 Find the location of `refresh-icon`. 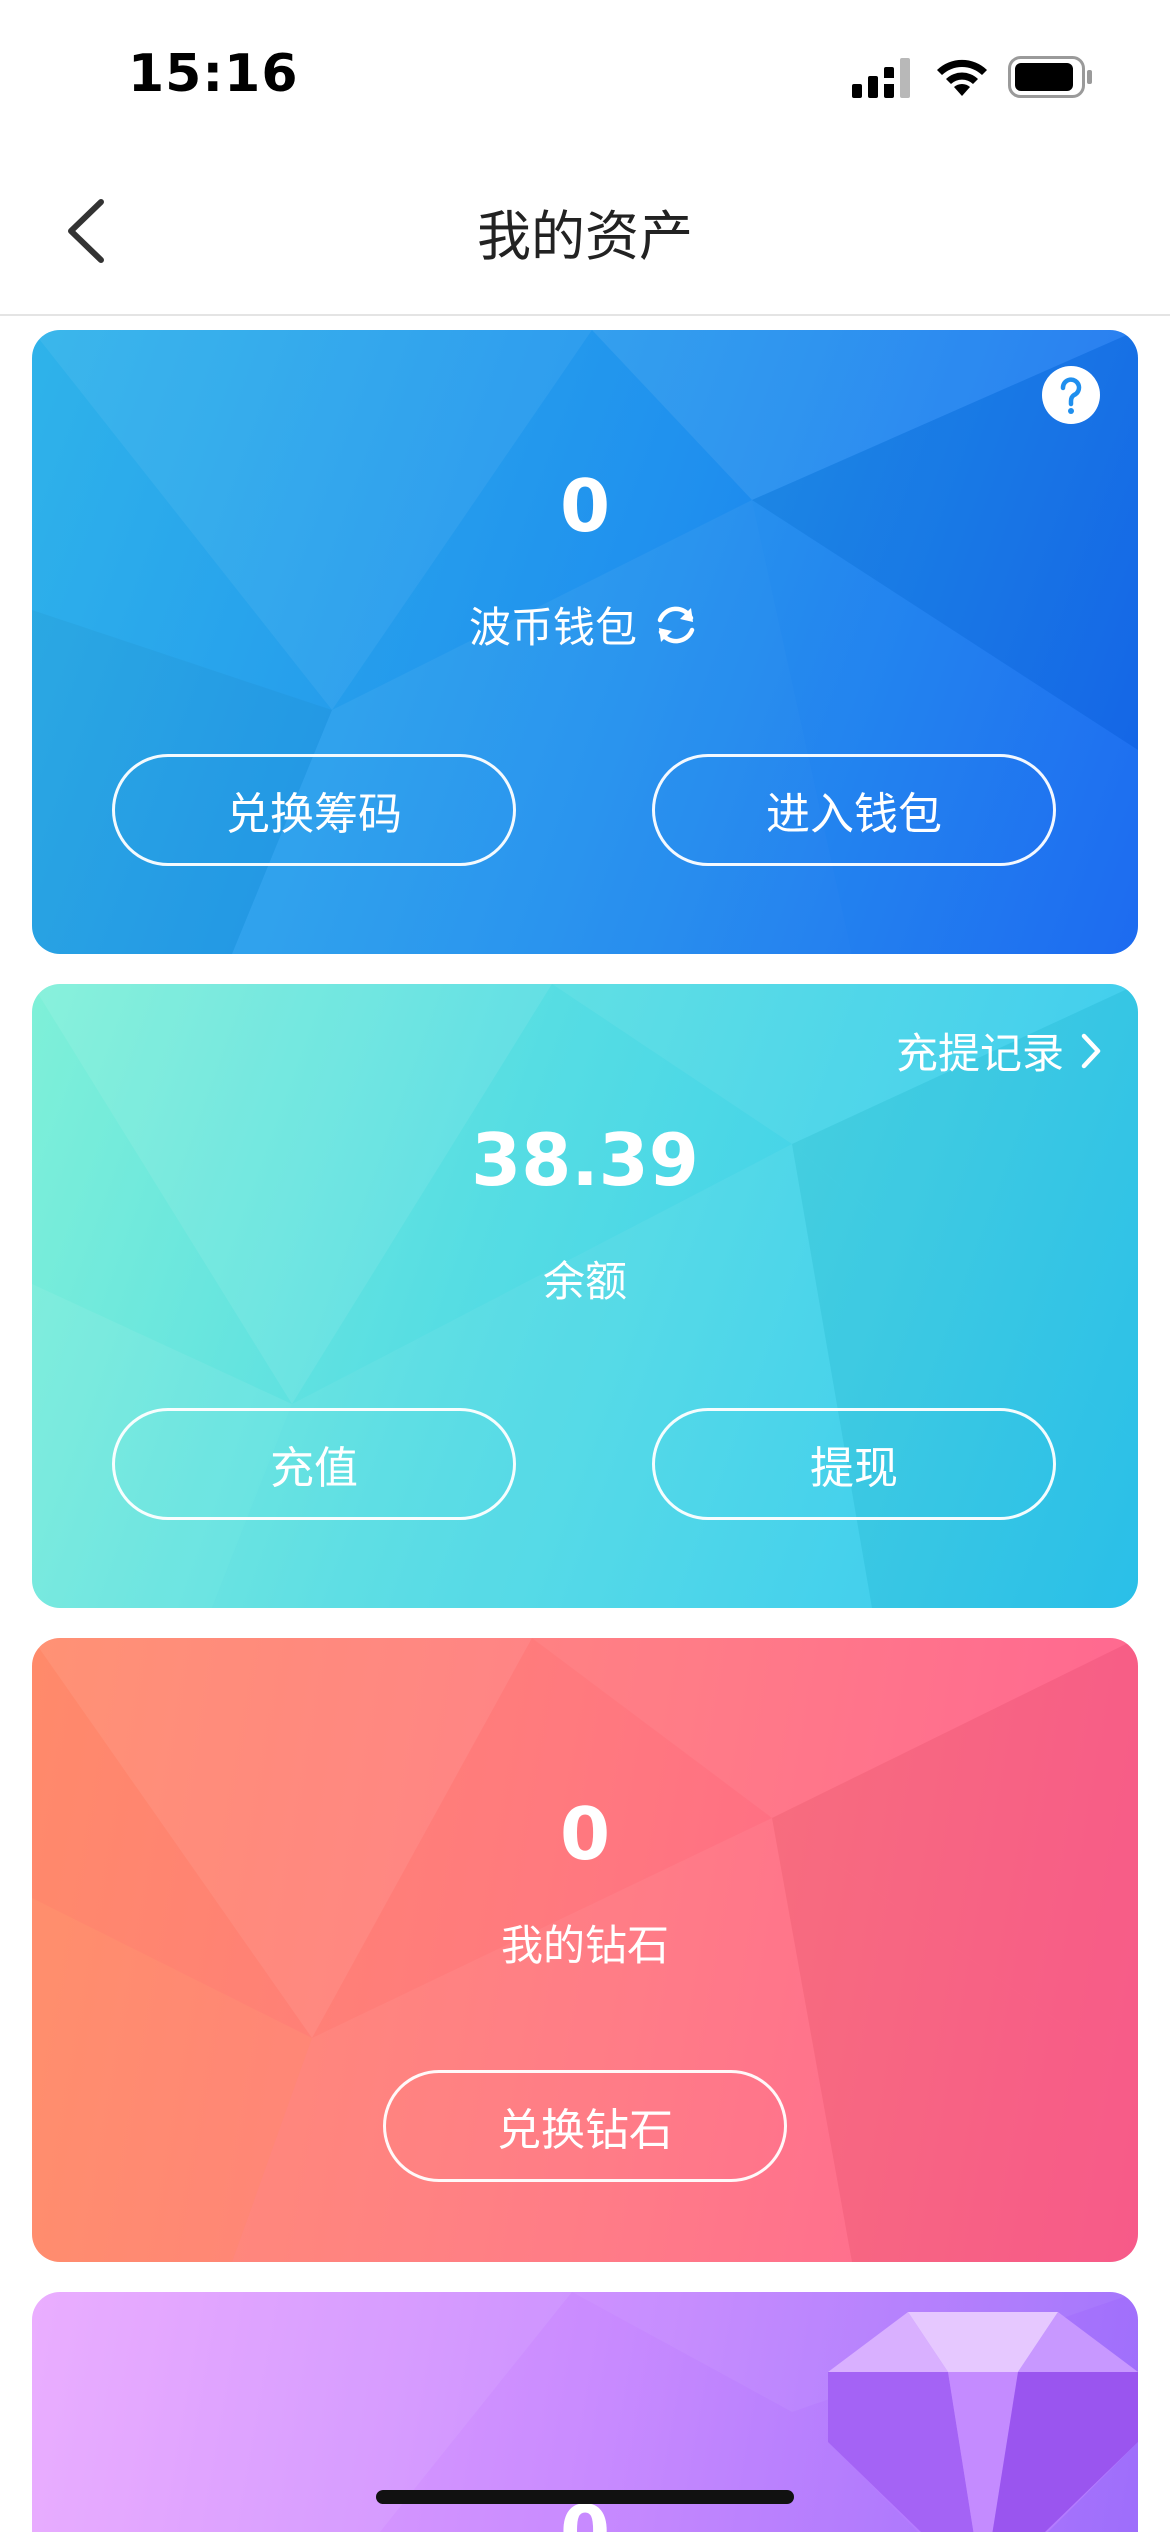

refresh-icon is located at coordinates (676, 625).